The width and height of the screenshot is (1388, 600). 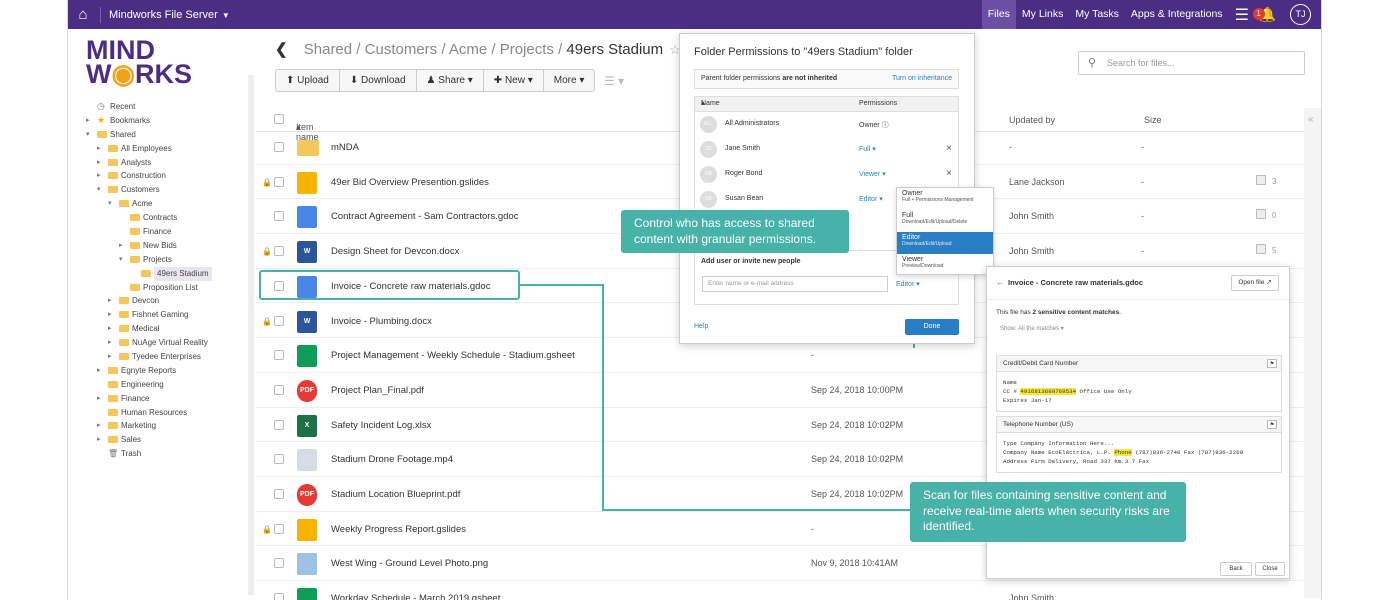 What do you see at coordinates (1272, 424) in the screenshot?
I see `flag-icon: ⚑` at bounding box center [1272, 424].